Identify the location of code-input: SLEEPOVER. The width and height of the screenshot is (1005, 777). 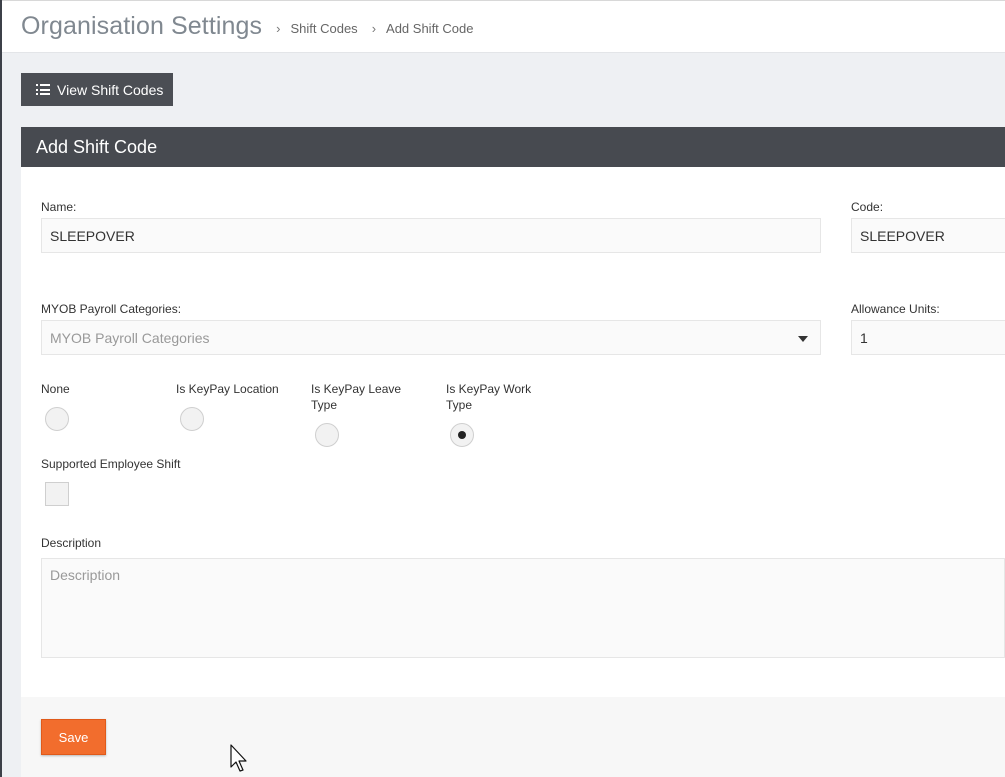
(928, 235).